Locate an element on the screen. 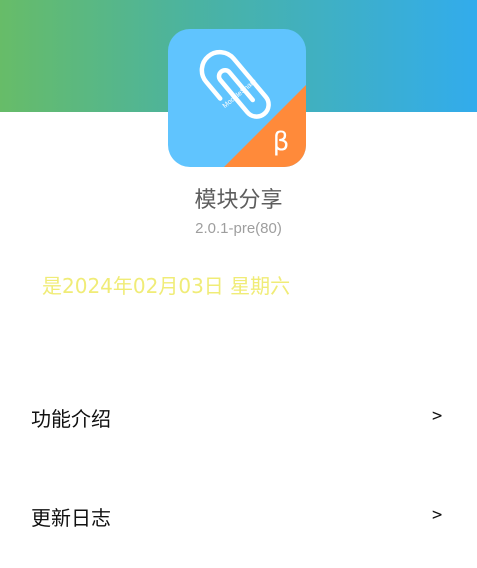 This screenshot has width=477, height=568. menu-item-features: 功能介绍 > is located at coordinates (238, 417).